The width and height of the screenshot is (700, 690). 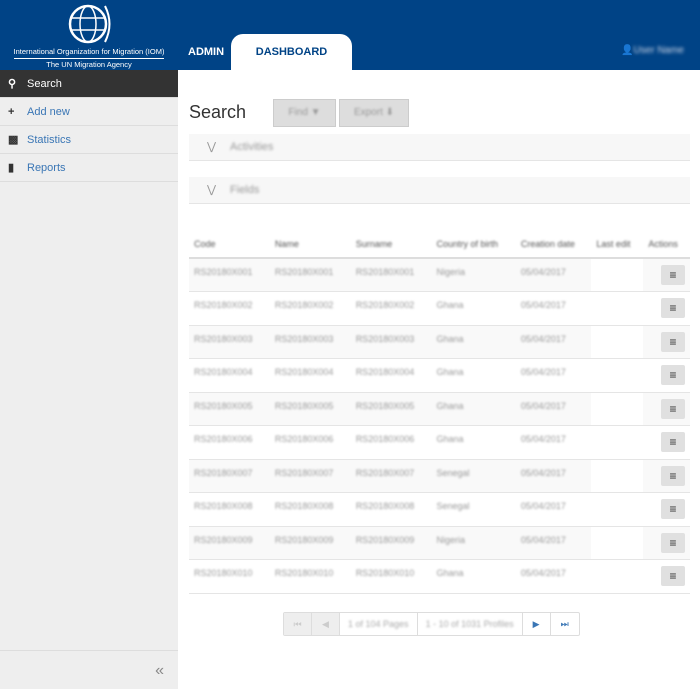 What do you see at coordinates (315, 112) in the screenshot?
I see `filter-icon: ▼` at bounding box center [315, 112].